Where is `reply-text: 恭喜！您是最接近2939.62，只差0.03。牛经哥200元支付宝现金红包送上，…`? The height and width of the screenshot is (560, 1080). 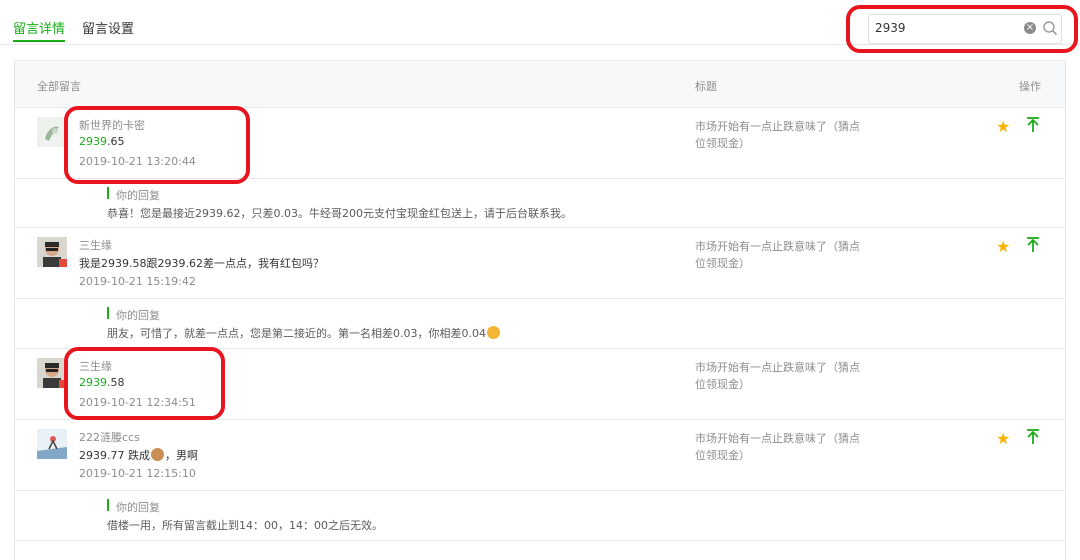 reply-text: 恭喜！您是最接近2939.62，只差0.03。牛经哥200元支付宝现金红包送上，… is located at coordinates (339, 213).